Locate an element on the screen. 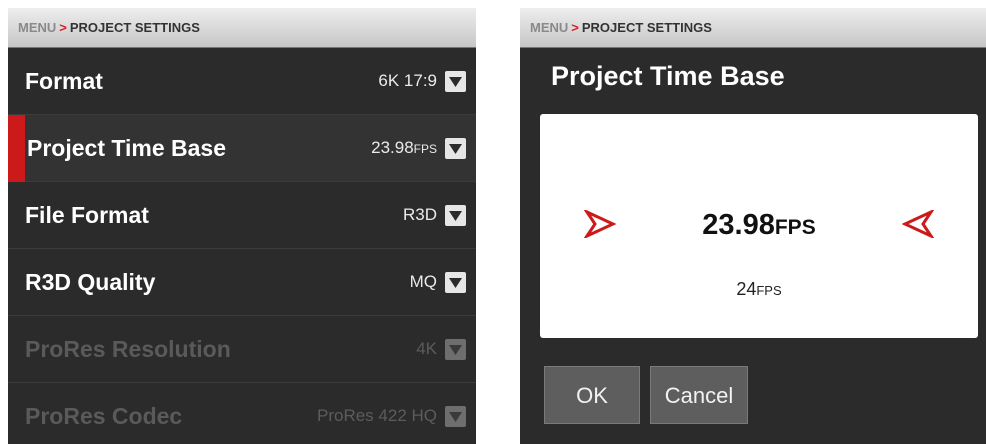  setting-row-format: Format 6K 17:9 is located at coordinates (242, 81).